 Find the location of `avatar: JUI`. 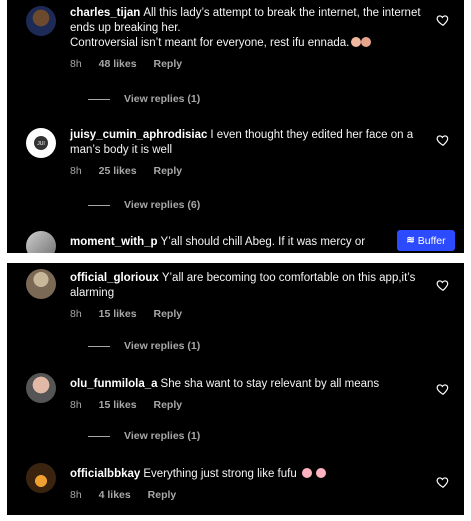

avatar: JUI is located at coordinates (41, 143).